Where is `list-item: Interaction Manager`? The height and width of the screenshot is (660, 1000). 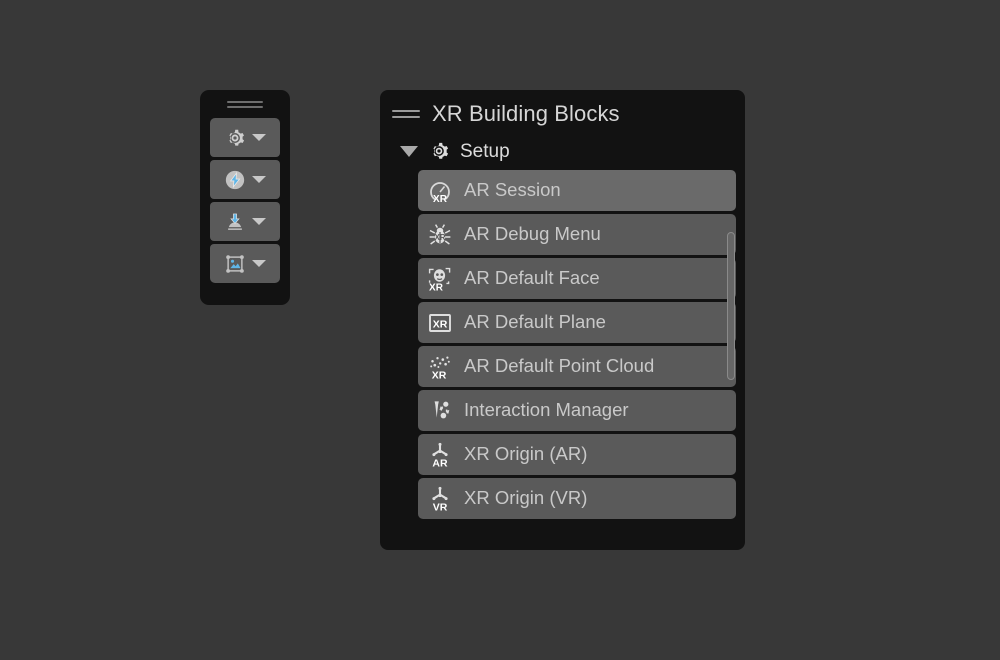
list-item: Interaction Manager is located at coordinates (577, 410).